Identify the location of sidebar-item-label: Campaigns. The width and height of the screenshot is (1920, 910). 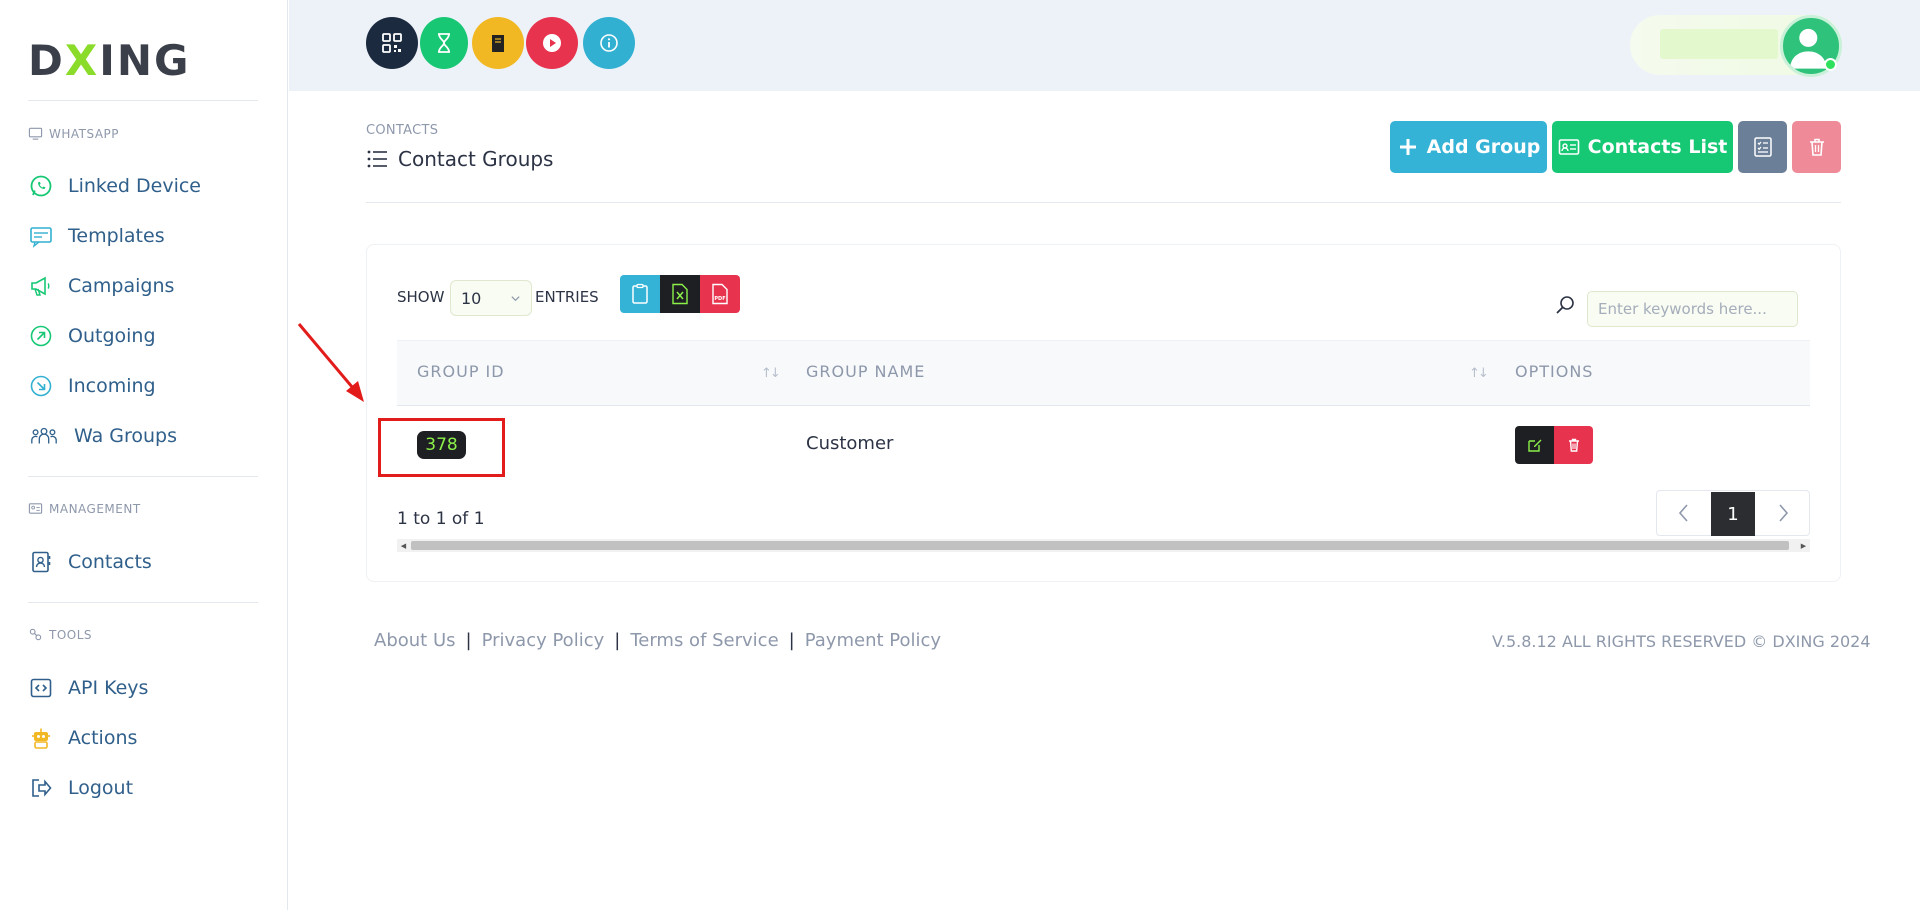
(121, 286).